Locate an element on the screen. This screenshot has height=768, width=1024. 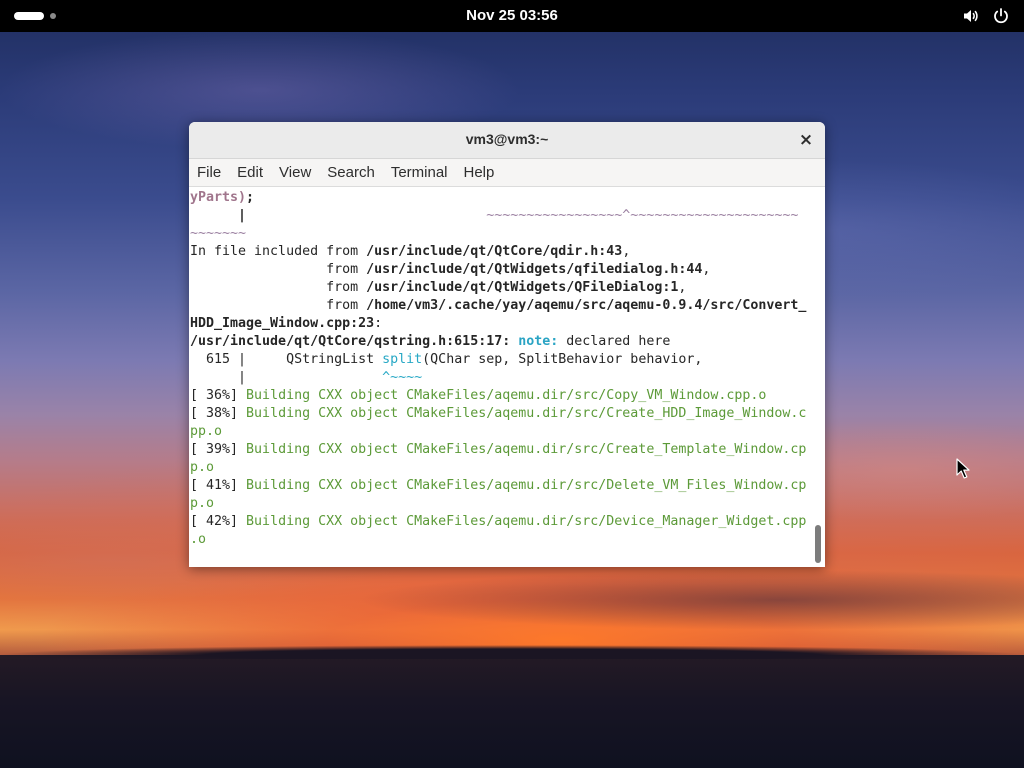
menu-terminal: Terminal is located at coordinates (419, 172).